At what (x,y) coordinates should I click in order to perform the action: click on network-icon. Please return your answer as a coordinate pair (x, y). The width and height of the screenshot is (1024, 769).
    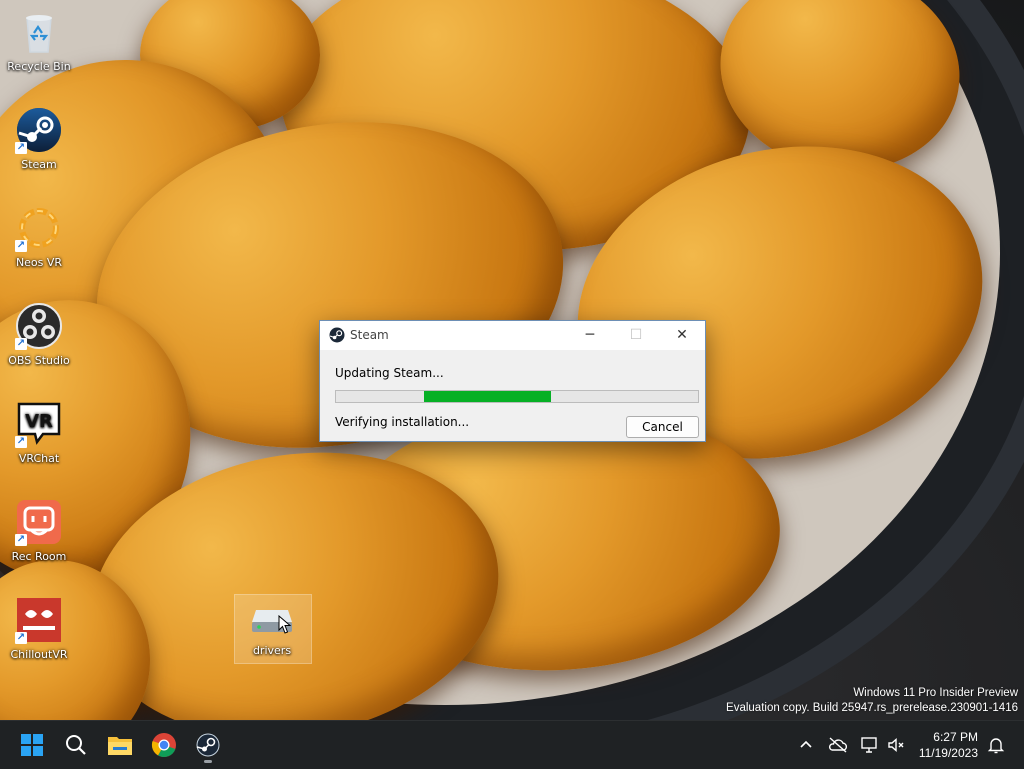
    Looking at the image, I should click on (869, 745).